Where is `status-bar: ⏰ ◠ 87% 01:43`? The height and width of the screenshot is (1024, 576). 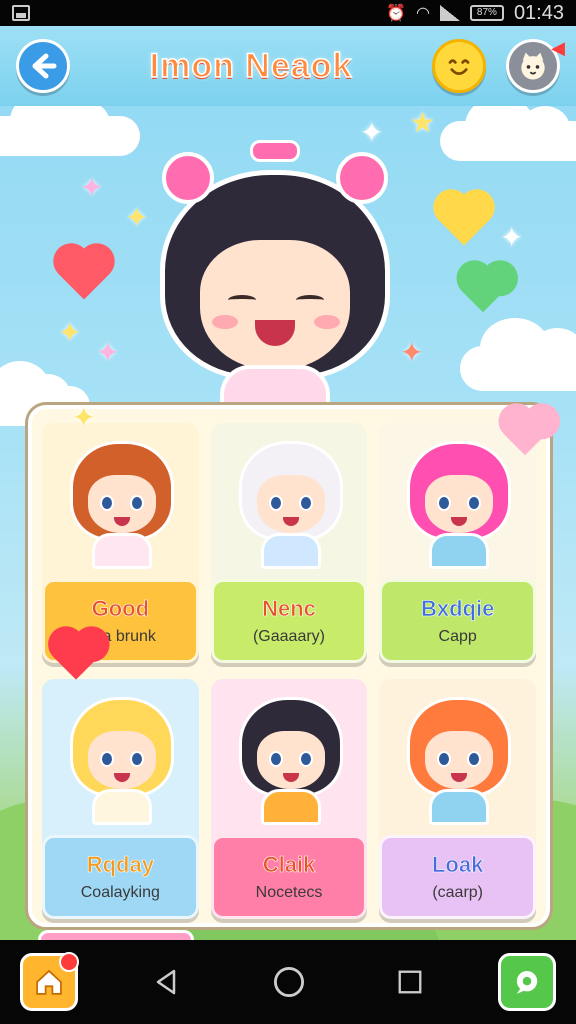 status-bar: ⏰ ◠ 87% 01:43 is located at coordinates (288, 13).